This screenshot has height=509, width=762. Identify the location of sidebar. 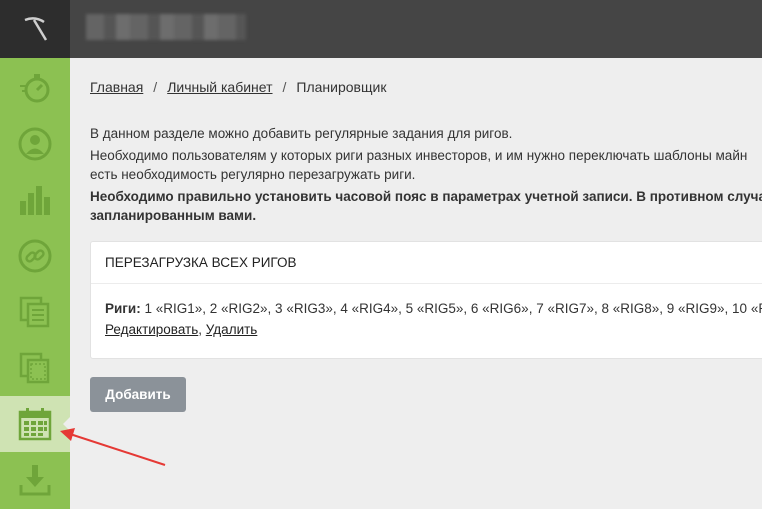
(35, 283).